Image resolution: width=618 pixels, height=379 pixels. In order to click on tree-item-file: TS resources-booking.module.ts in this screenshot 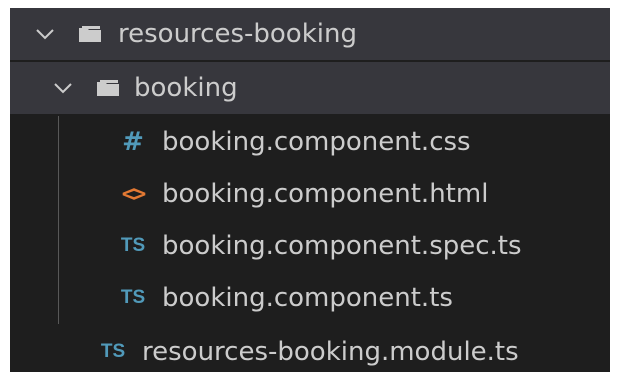, I will do `click(310, 349)`.